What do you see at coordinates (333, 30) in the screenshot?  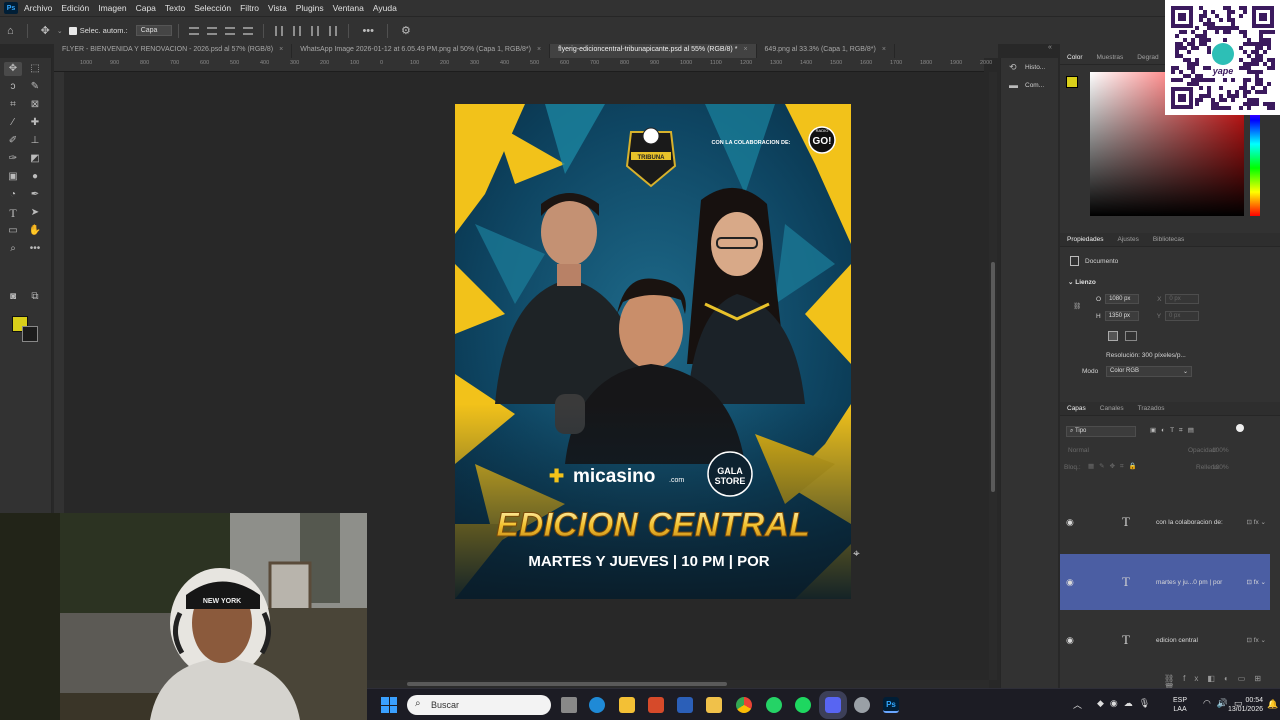 I see `distribute-vertical-icon` at bounding box center [333, 30].